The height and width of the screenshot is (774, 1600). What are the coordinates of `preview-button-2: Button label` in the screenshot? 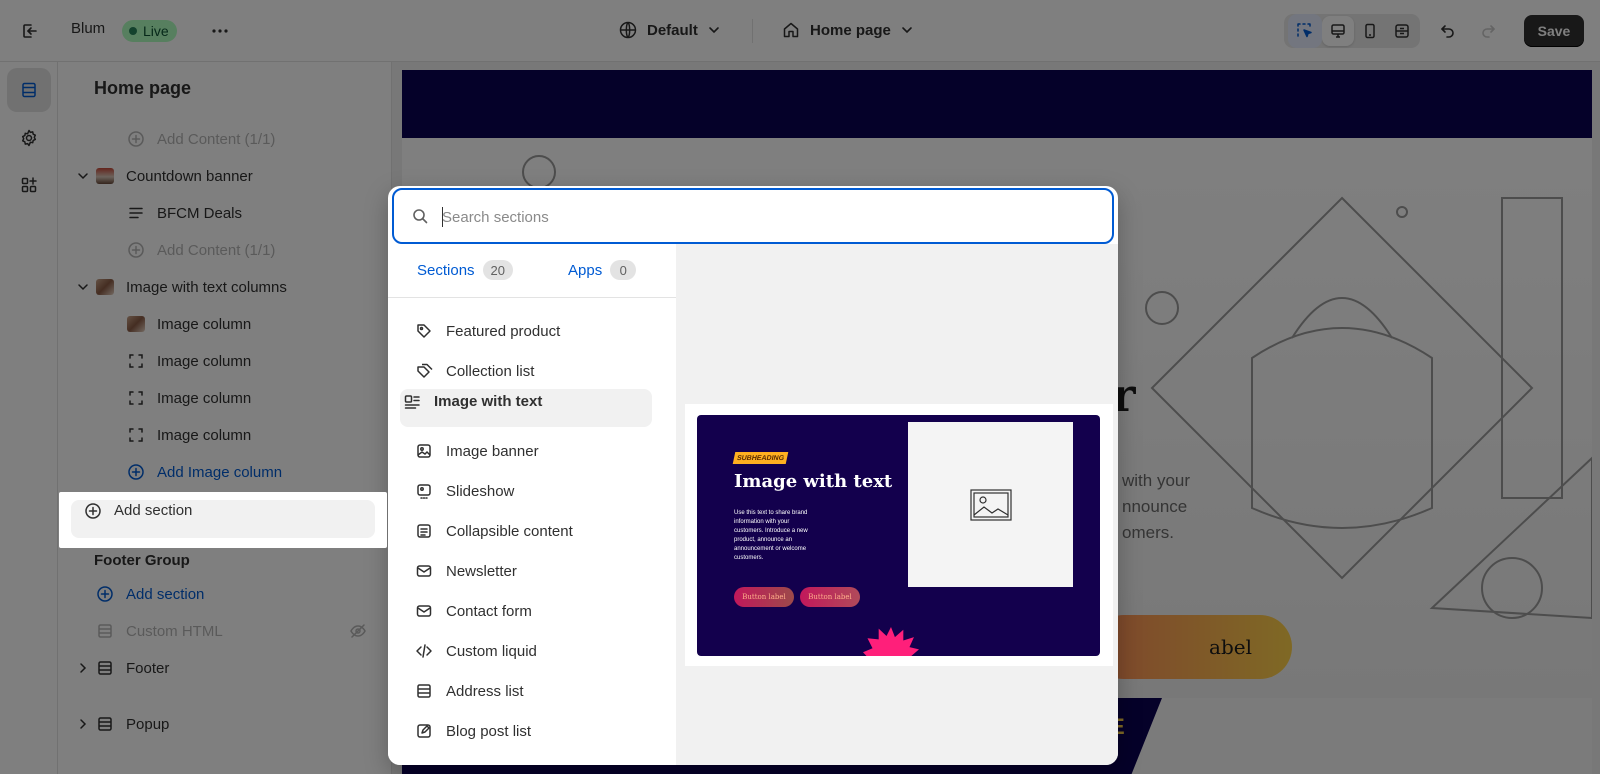 It's located at (830, 597).